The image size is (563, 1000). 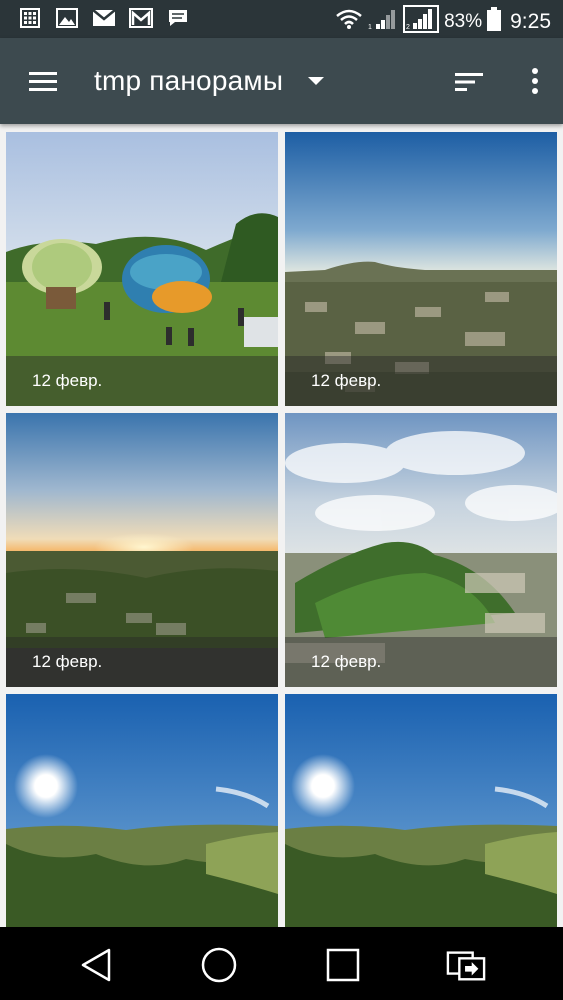 I want to click on wifi-icon, so click(x=349, y=21).